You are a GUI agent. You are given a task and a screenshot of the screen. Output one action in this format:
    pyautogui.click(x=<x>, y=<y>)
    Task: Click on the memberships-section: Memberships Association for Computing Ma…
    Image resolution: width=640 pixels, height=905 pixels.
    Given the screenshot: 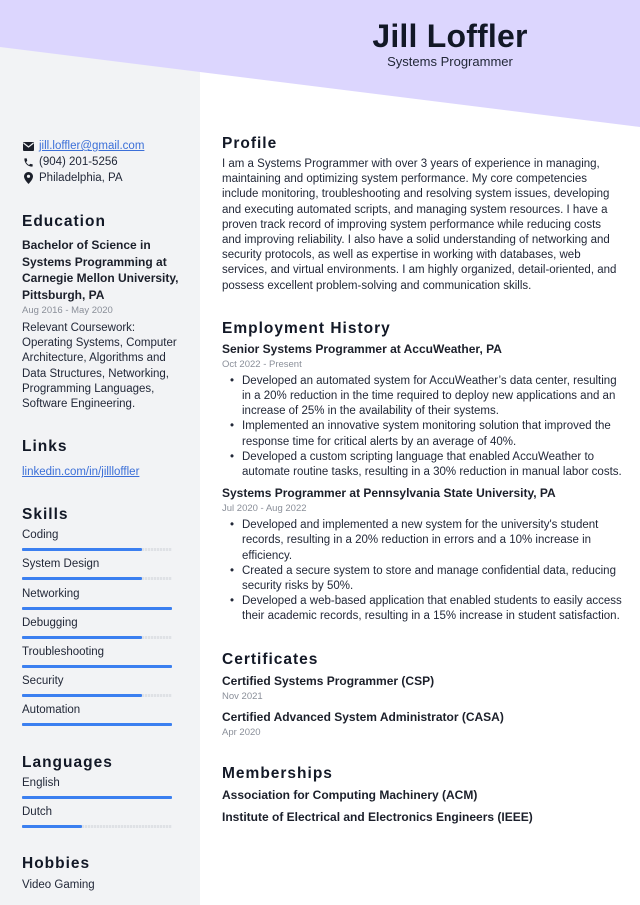 What is the action you would take?
    pyautogui.click(x=422, y=795)
    